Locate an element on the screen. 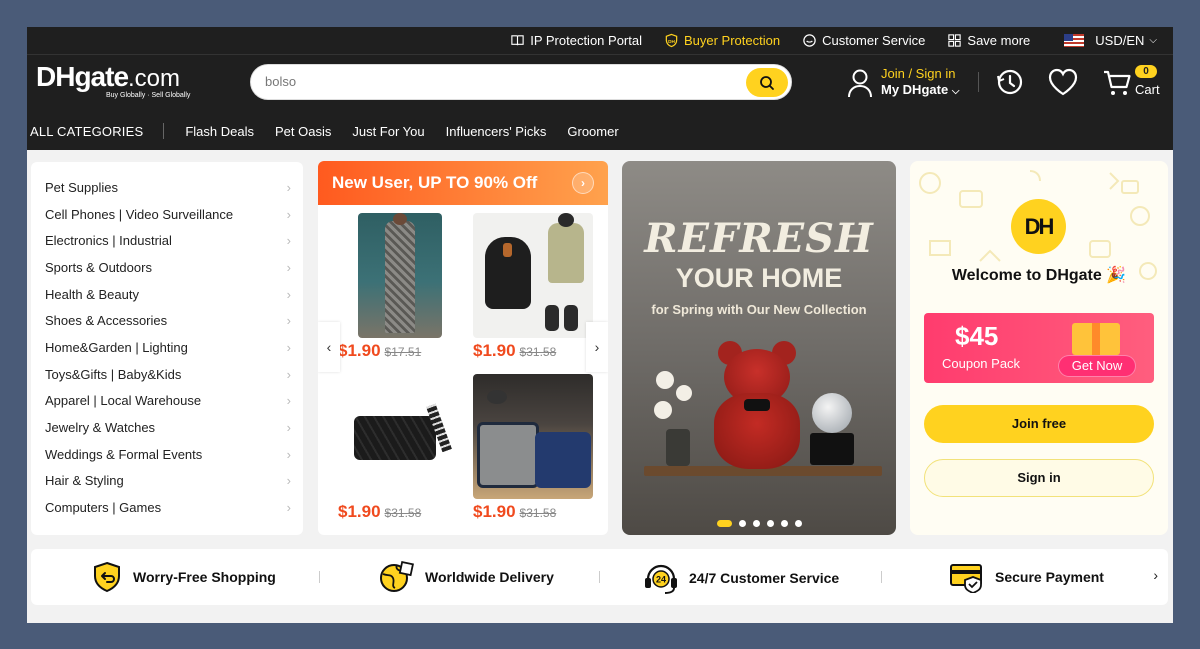  sidebar-item-sports: Sports & Outdoors › is located at coordinates (167, 267).